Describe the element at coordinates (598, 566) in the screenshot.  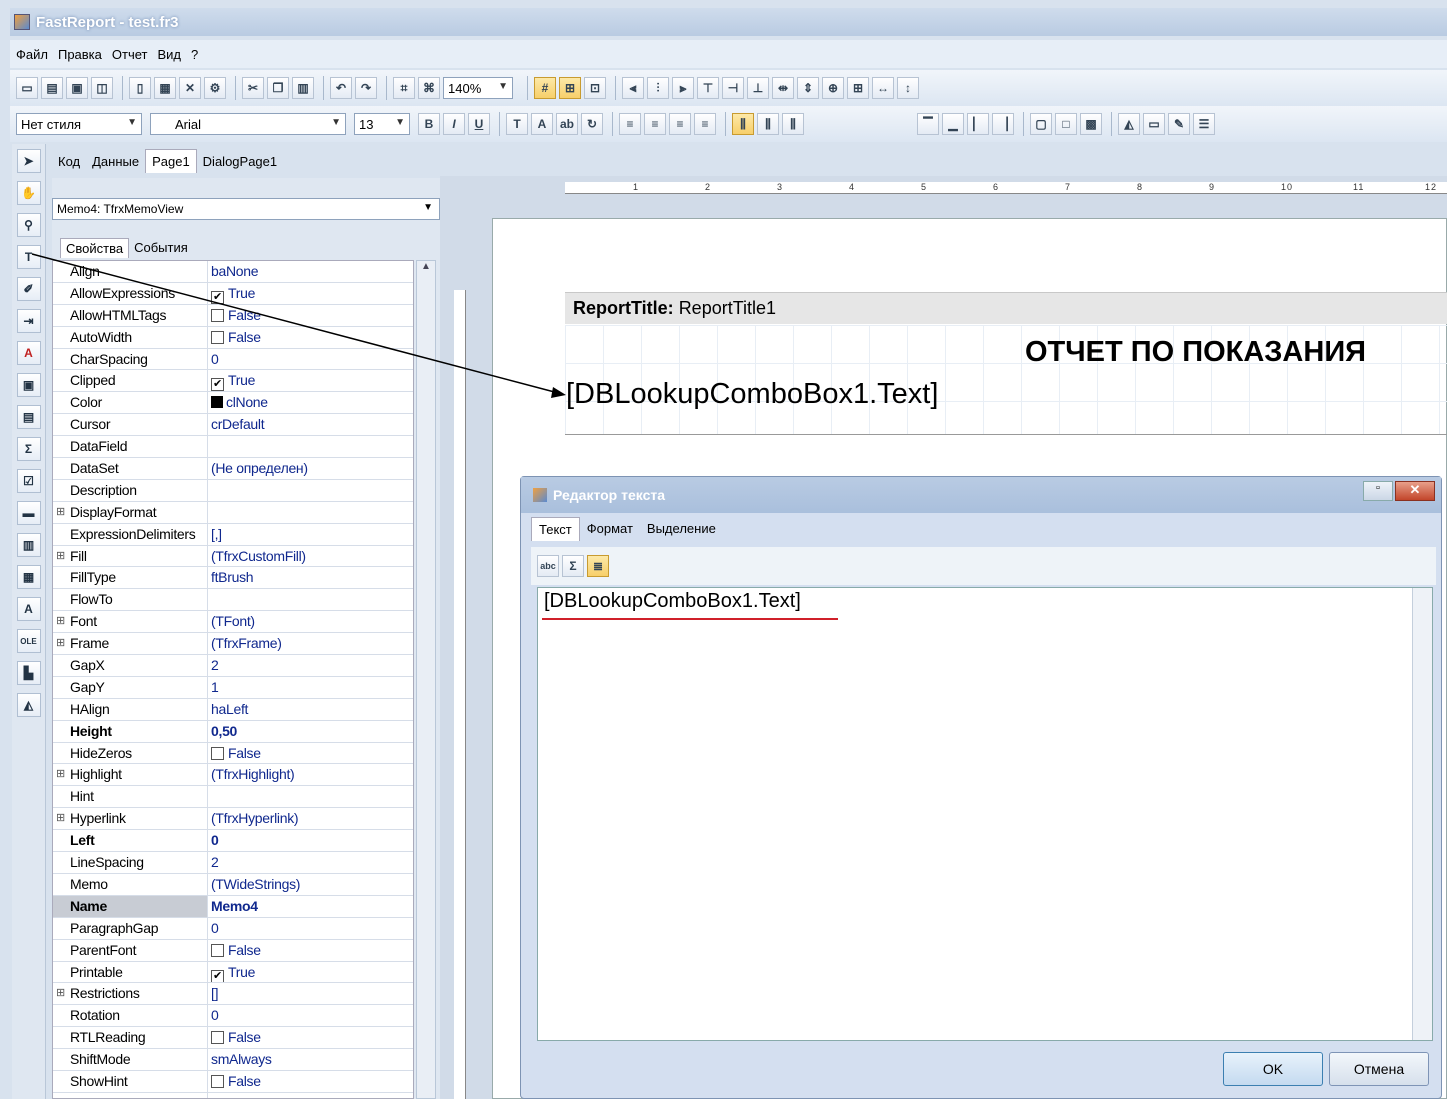
I see `word-wrap-icon: ≣` at that location.